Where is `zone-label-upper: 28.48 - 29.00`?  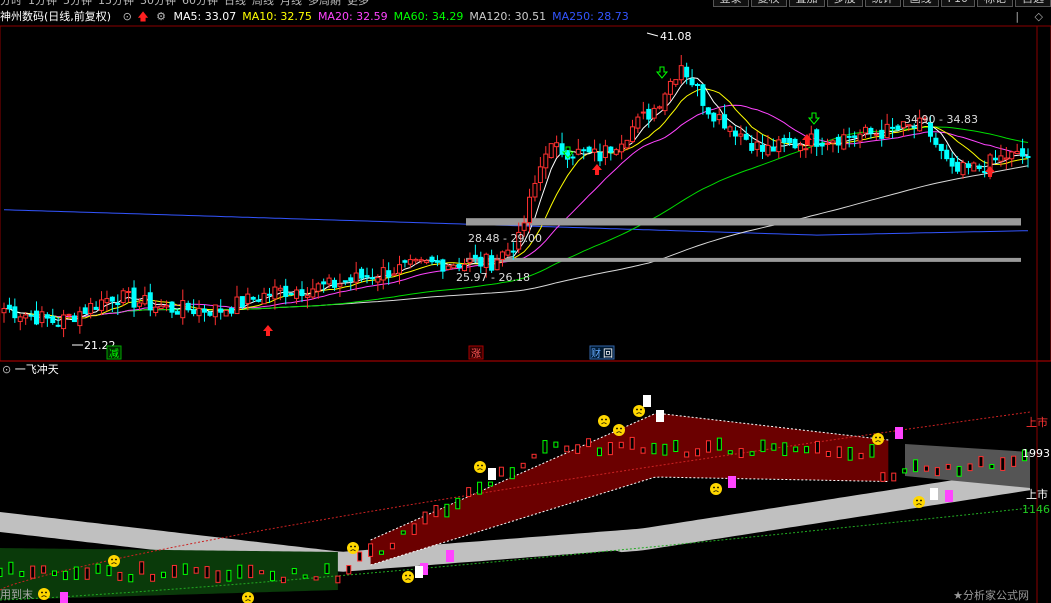 zone-label-upper: 28.48 - 29.00 is located at coordinates (505, 238).